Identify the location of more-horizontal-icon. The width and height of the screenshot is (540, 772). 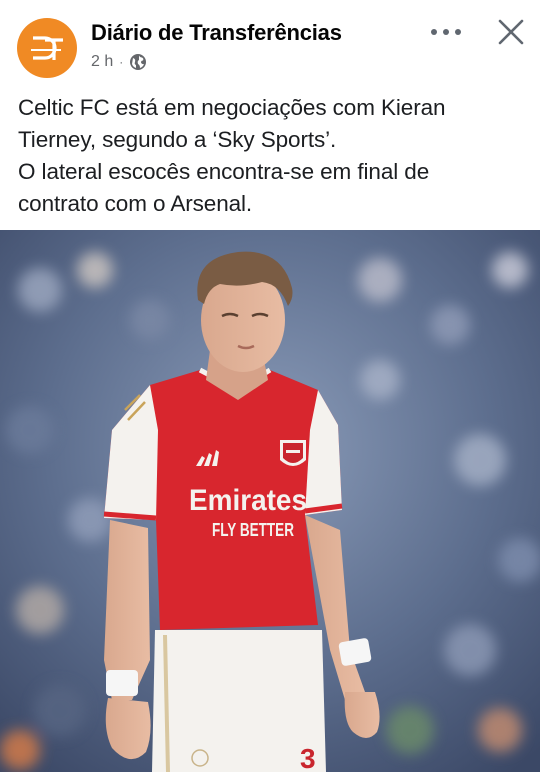
(446, 32).